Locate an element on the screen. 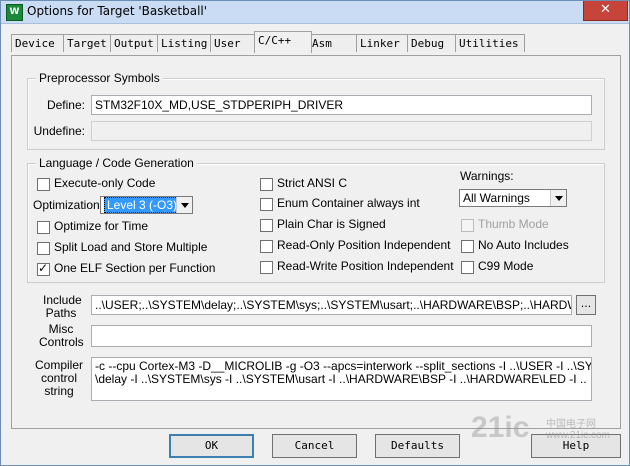 This screenshot has width=630, height=466. enum-container-label: Enum Container always int is located at coordinates (348, 203).